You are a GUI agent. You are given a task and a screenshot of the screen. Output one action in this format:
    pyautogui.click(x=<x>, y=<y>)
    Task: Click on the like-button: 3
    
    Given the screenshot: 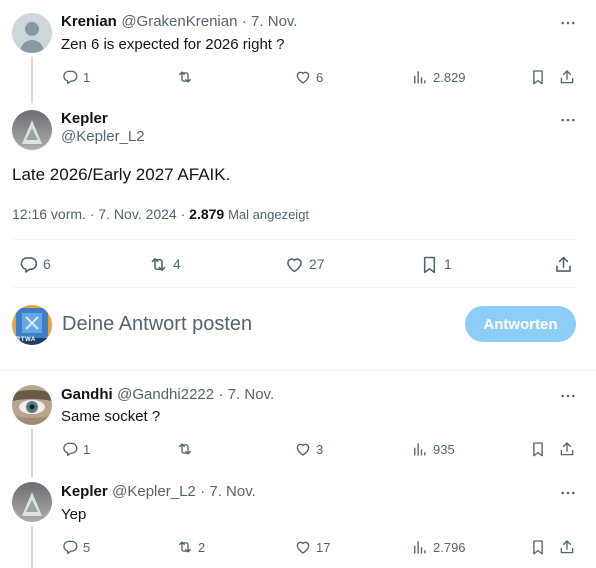 What is the action you would take?
    pyautogui.click(x=308, y=449)
    